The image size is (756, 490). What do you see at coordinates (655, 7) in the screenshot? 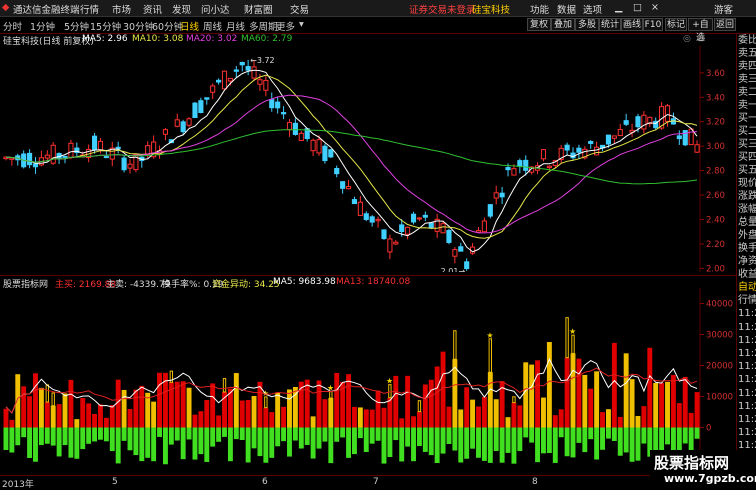
I see `close-icon: ×` at bounding box center [655, 7].